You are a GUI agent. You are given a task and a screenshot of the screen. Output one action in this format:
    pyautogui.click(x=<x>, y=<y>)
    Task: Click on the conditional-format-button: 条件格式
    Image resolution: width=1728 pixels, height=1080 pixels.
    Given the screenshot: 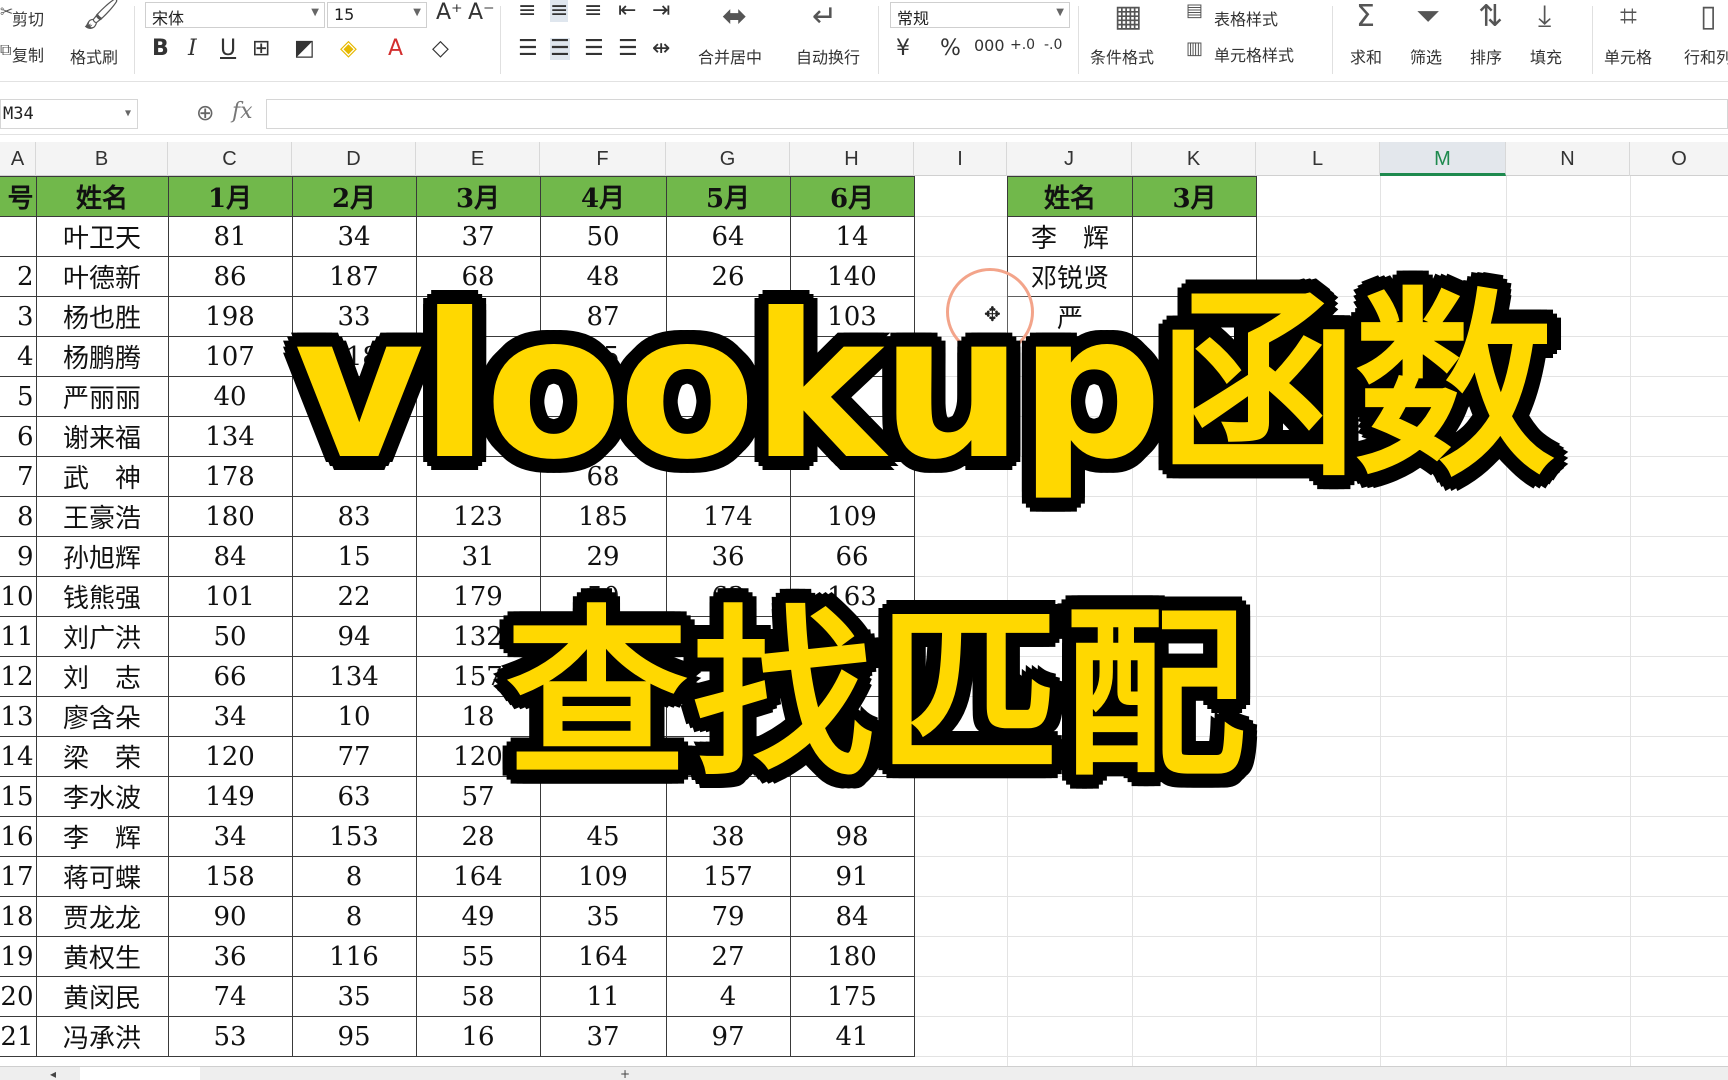 What is the action you would take?
    pyautogui.click(x=1122, y=56)
    